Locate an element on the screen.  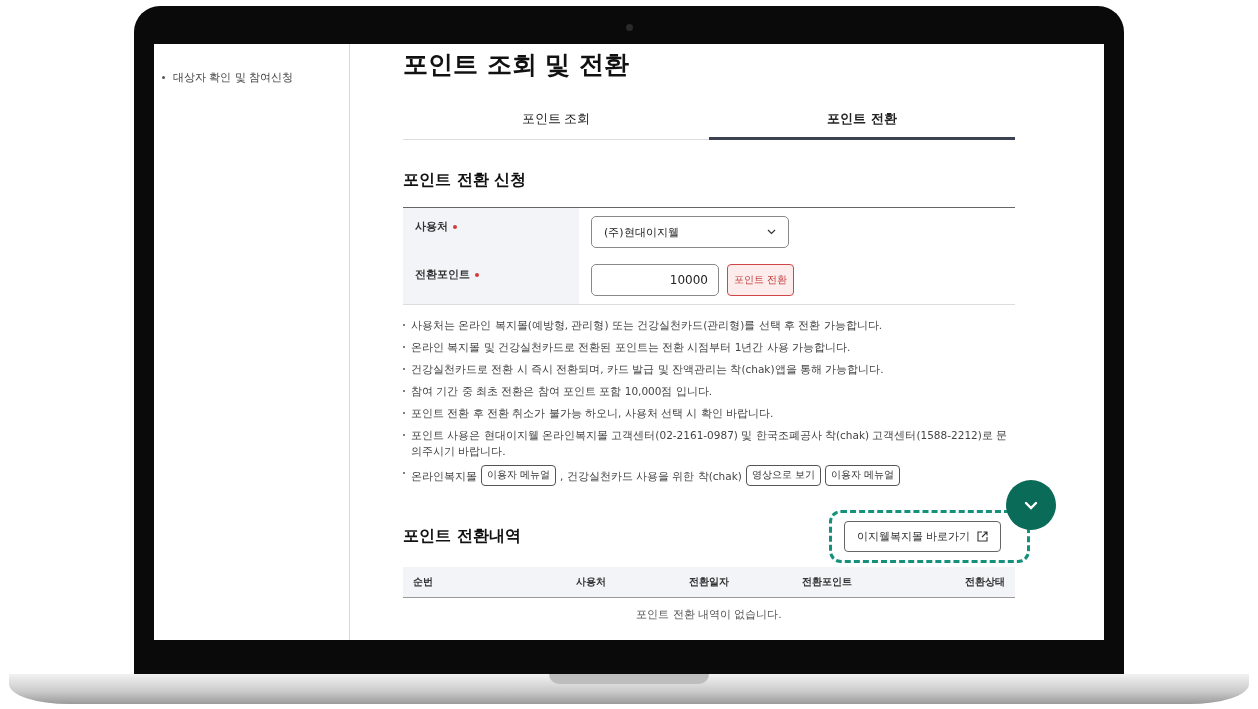
column-header: 전환상태 is located at coordinates (984, 582).